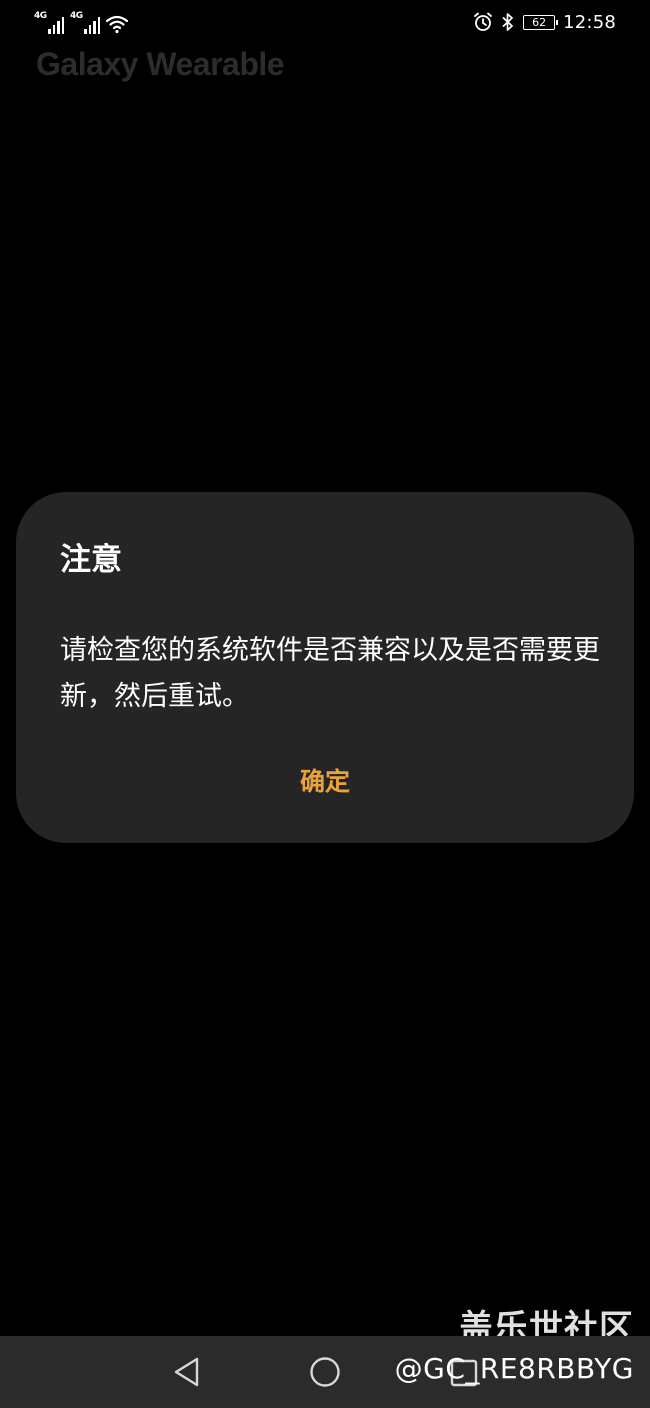 This screenshot has height=1408, width=650. I want to click on status-right: 62 12:58, so click(544, 22).